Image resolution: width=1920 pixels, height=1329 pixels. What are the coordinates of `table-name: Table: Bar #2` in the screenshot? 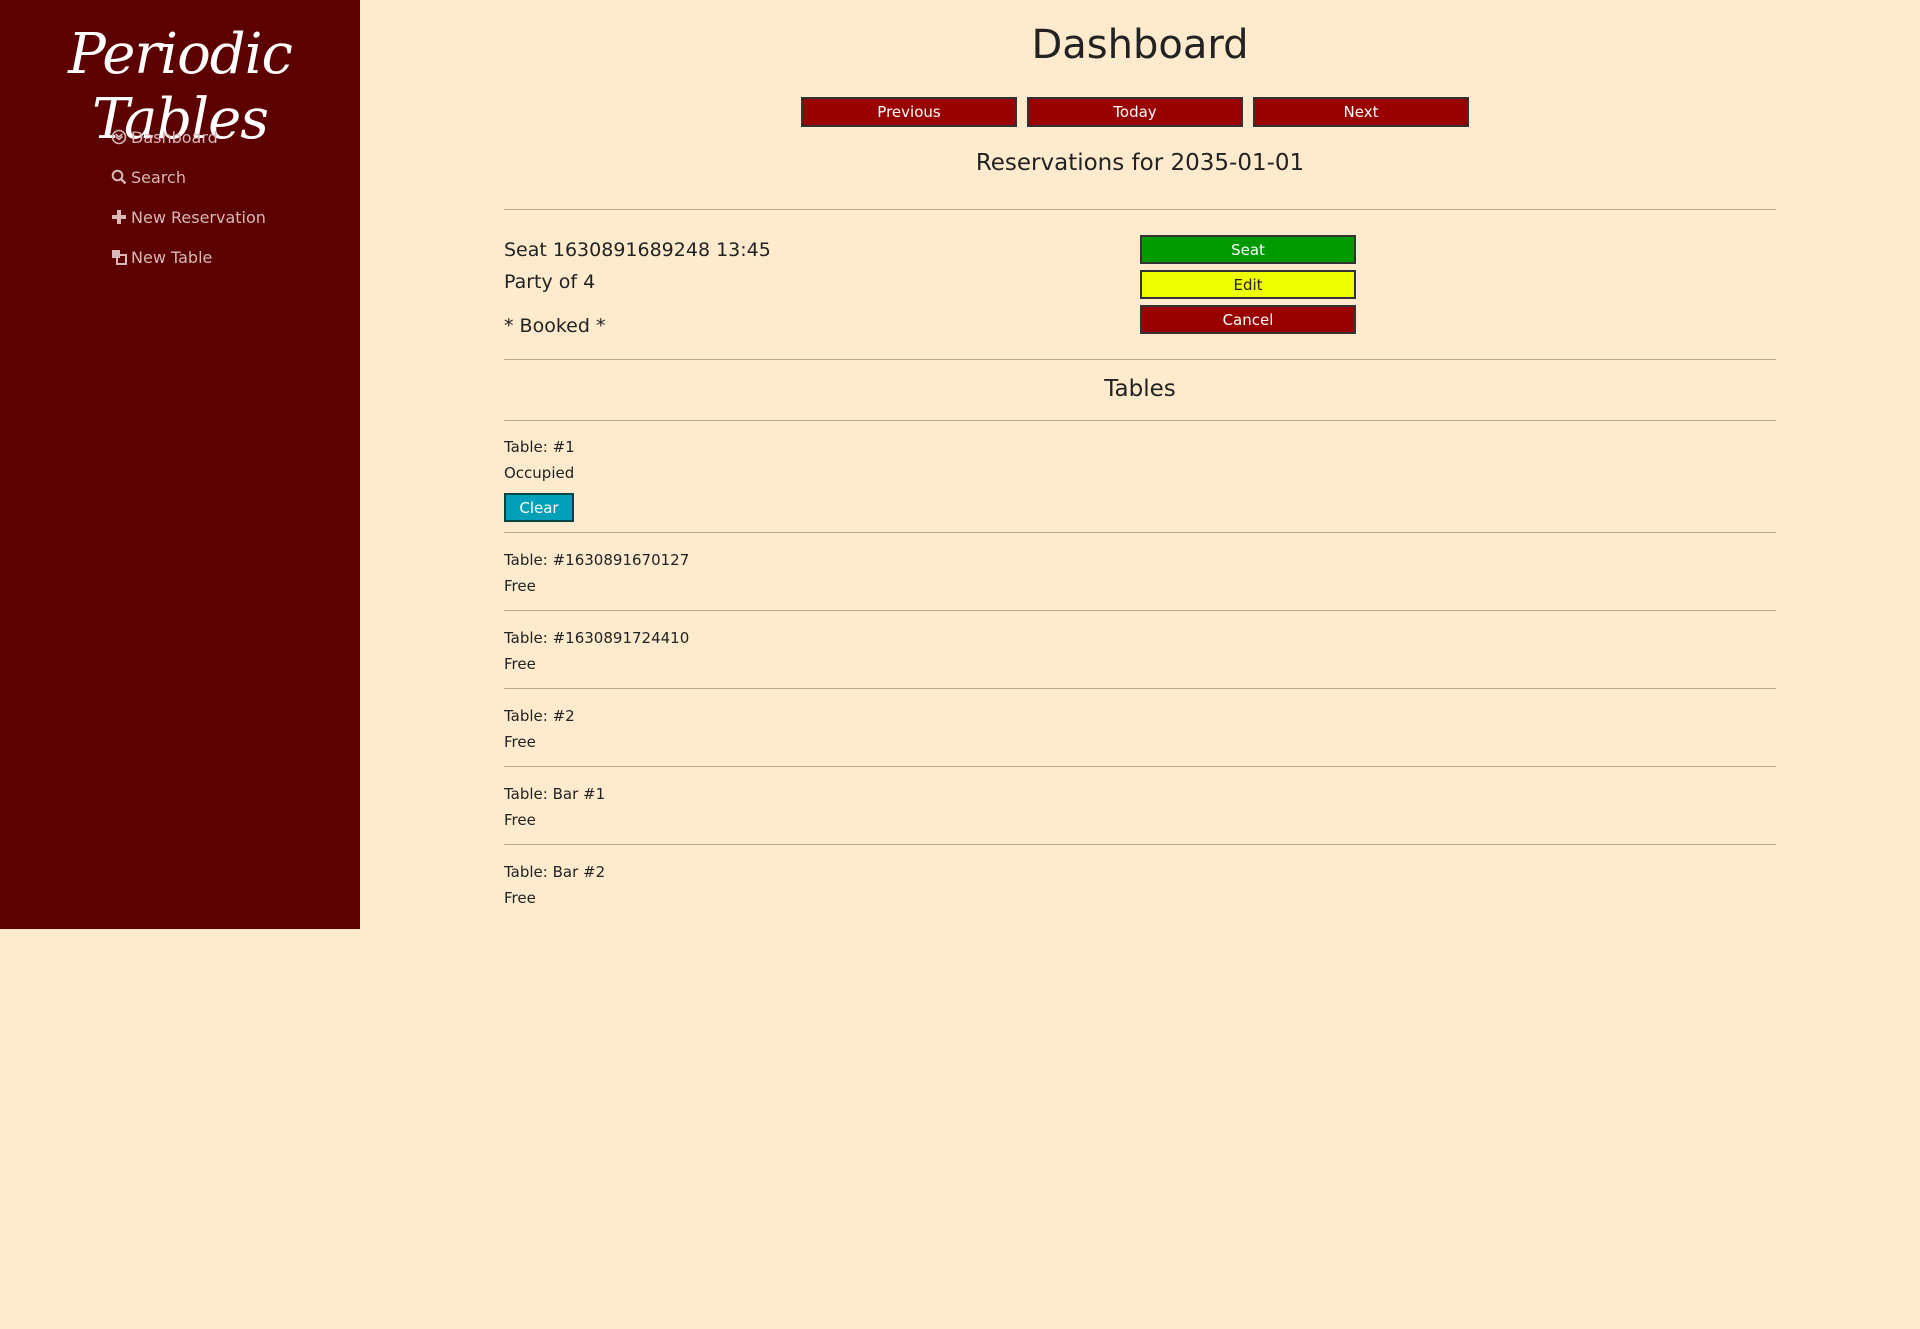 It's located at (555, 872).